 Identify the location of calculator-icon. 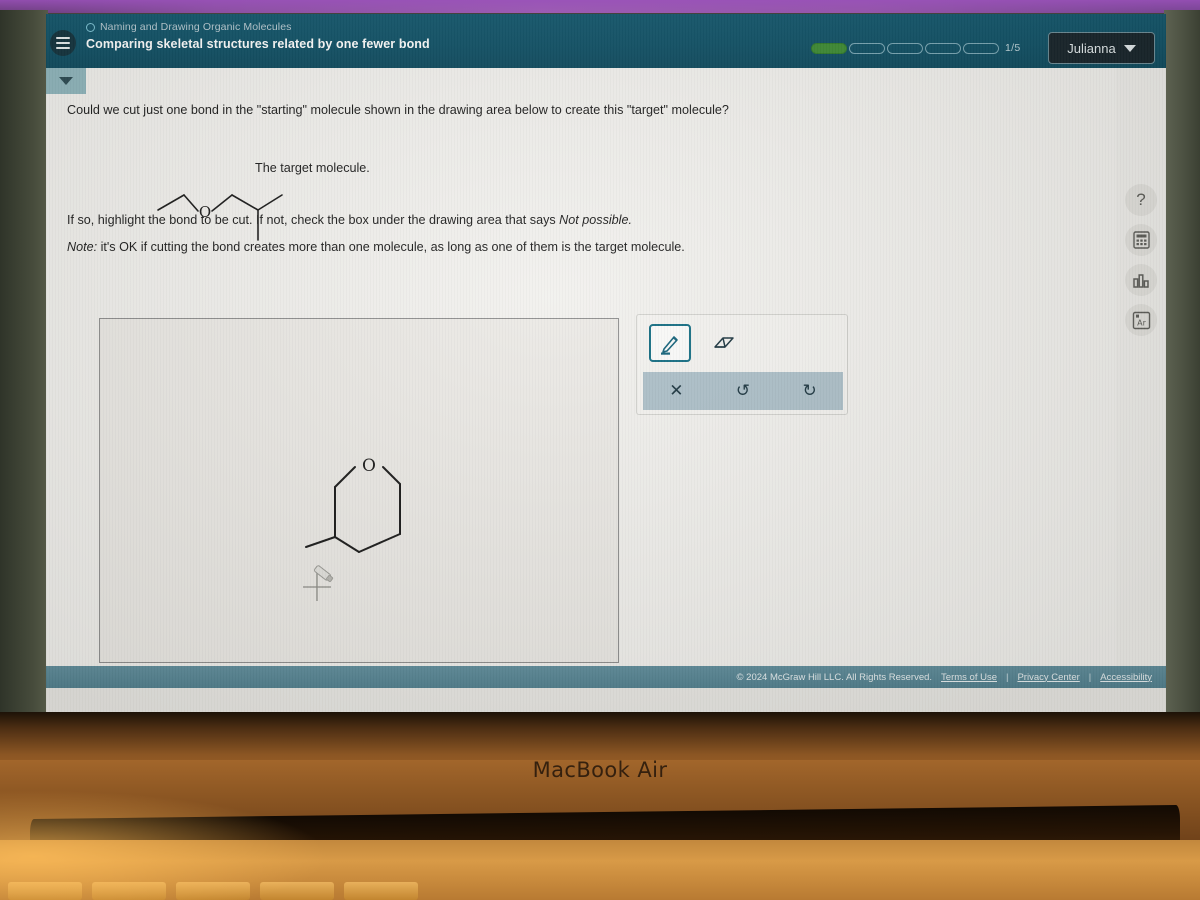
(1141, 240).